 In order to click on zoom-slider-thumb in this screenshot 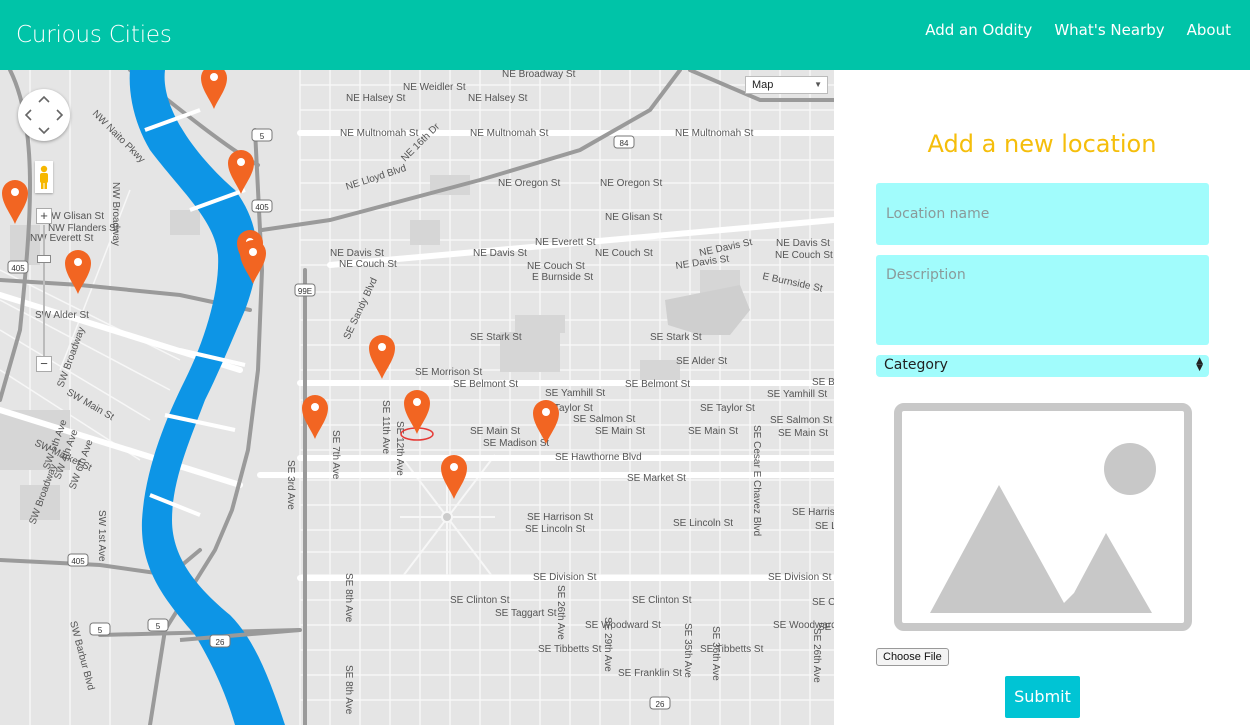, I will do `click(44, 259)`.